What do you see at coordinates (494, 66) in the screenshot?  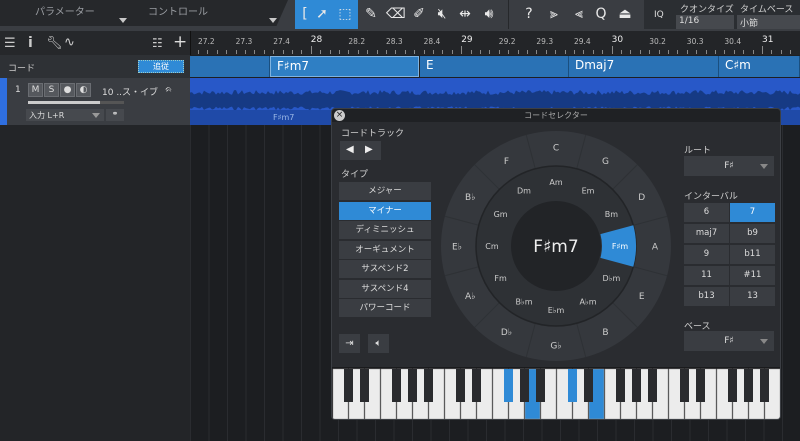 I see `chord-block: E` at bounding box center [494, 66].